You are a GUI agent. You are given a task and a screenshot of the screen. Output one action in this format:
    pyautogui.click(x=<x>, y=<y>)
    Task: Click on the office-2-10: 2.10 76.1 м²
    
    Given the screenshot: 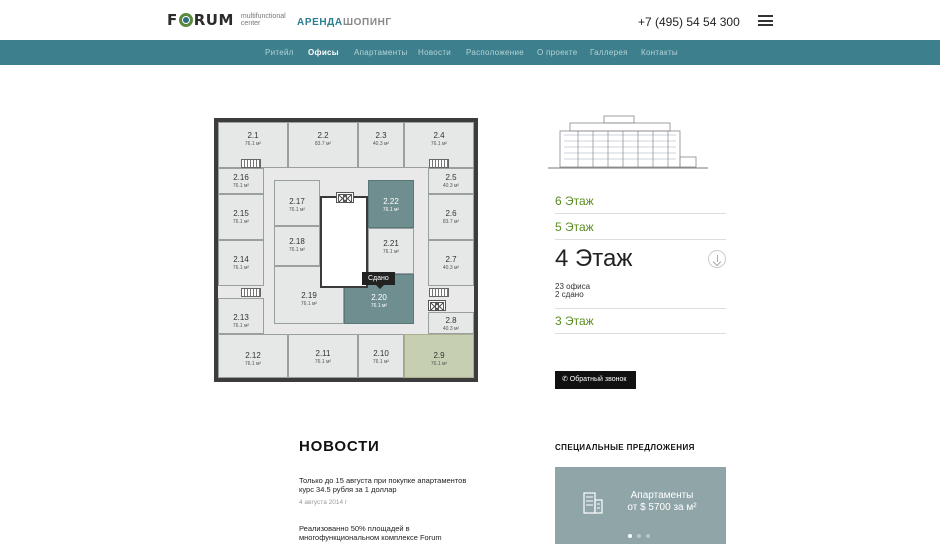 What is the action you would take?
    pyautogui.click(x=381, y=356)
    